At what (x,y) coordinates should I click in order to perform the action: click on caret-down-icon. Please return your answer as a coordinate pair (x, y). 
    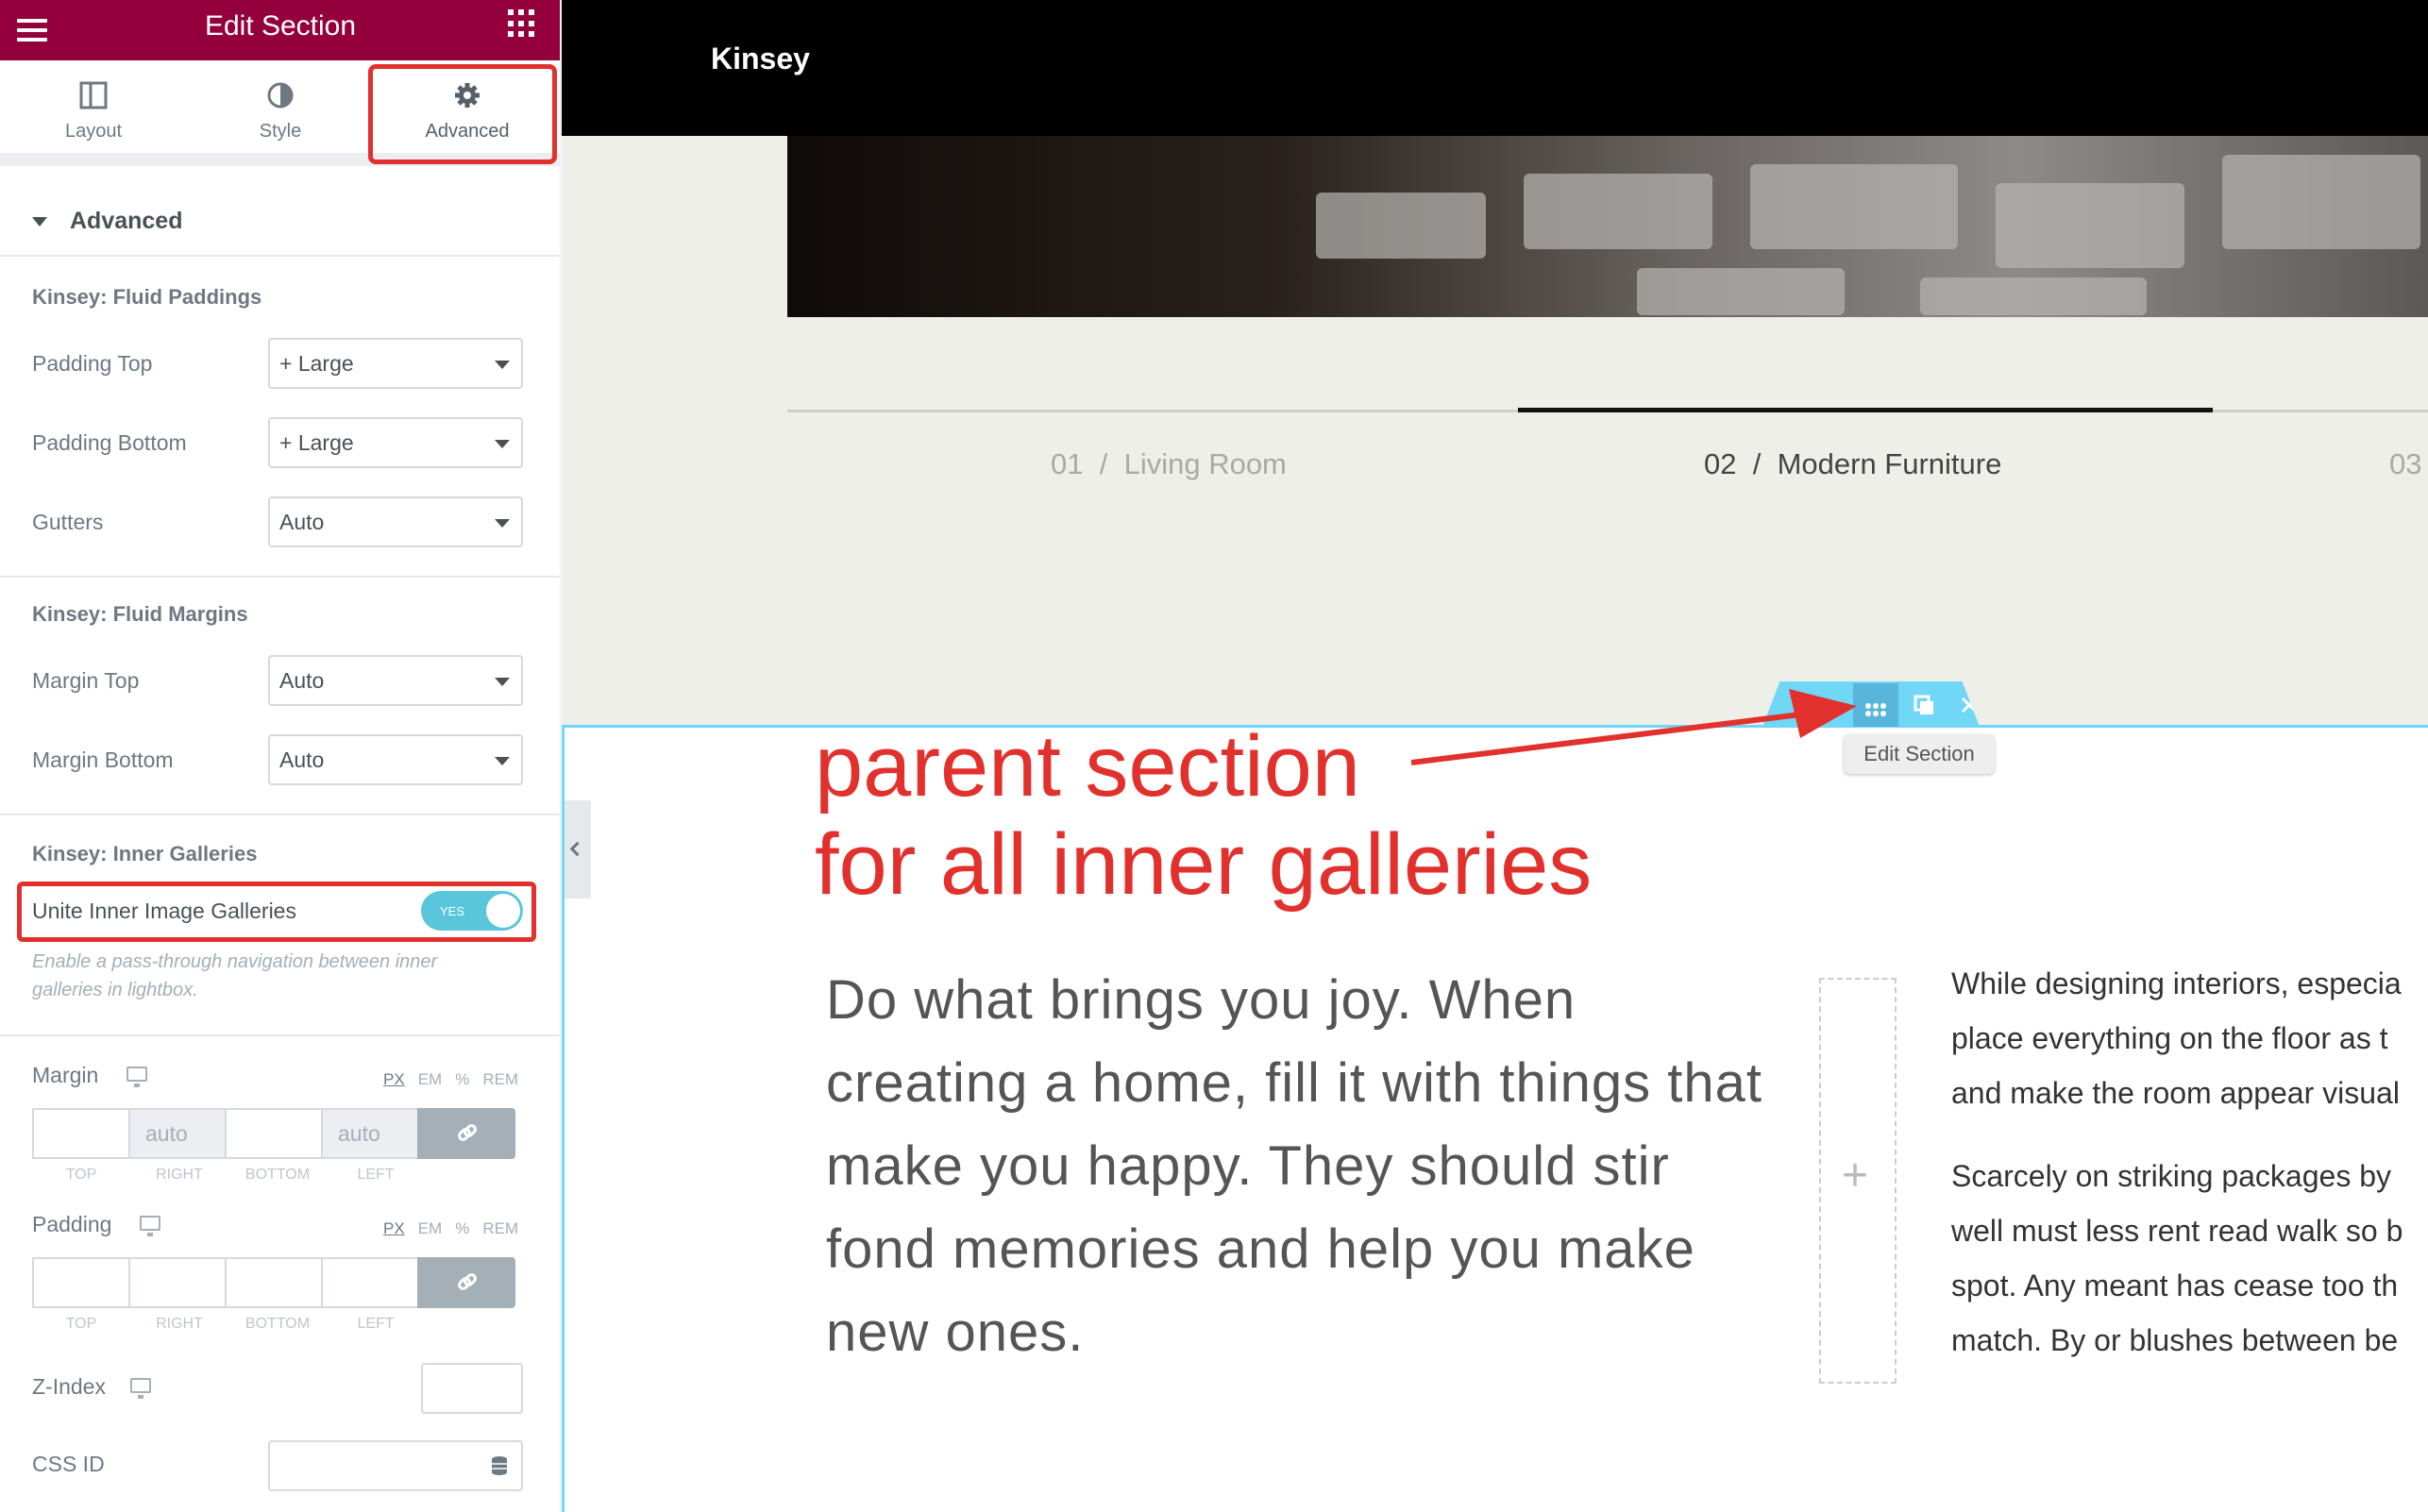
    Looking at the image, I should click on (39, 222).